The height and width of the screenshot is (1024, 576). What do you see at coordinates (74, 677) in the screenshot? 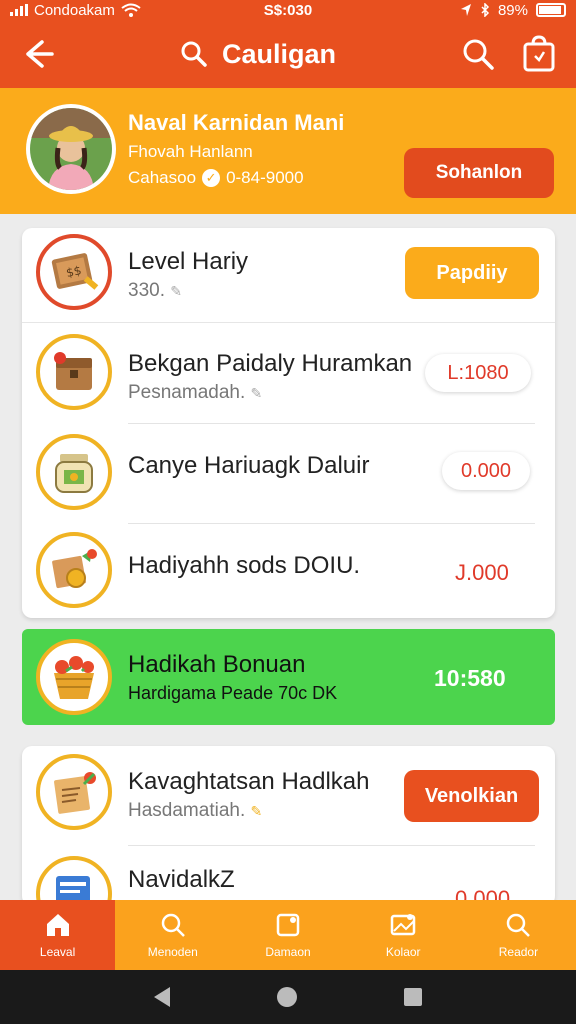
I see `flower-basket-icon` at bounding box center [74, 677].